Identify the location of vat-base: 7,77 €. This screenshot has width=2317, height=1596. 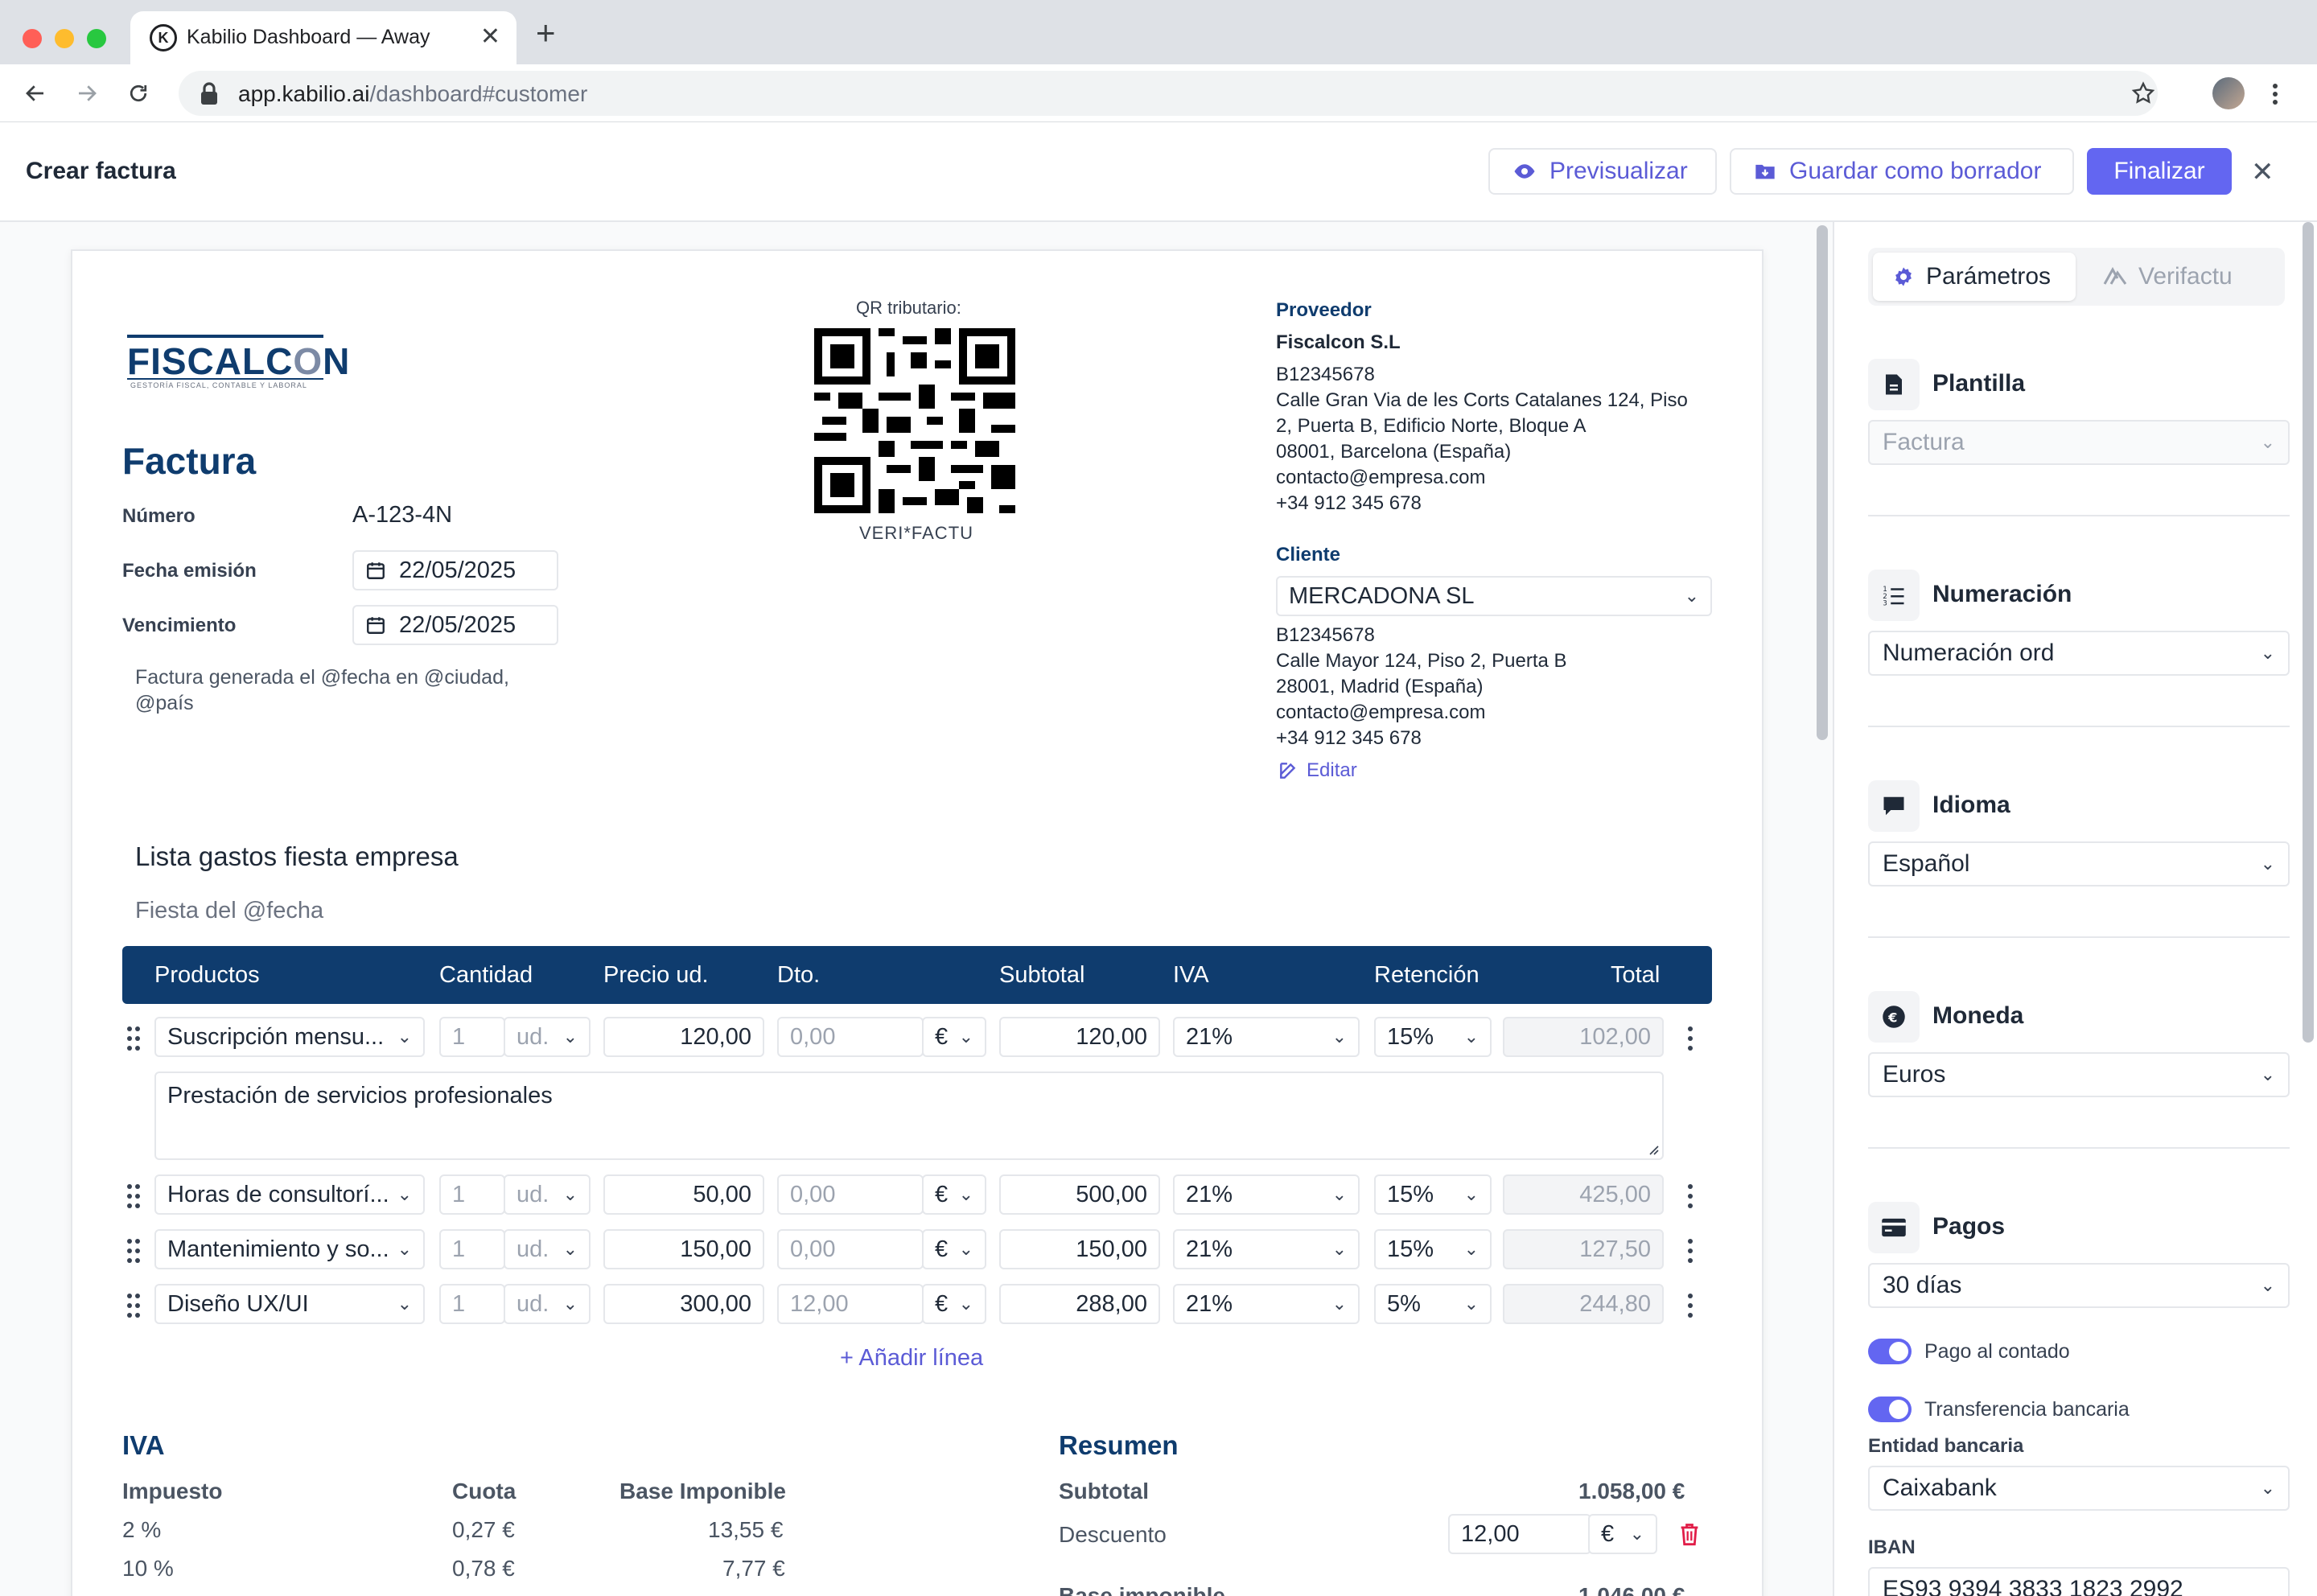
(753, 1568).